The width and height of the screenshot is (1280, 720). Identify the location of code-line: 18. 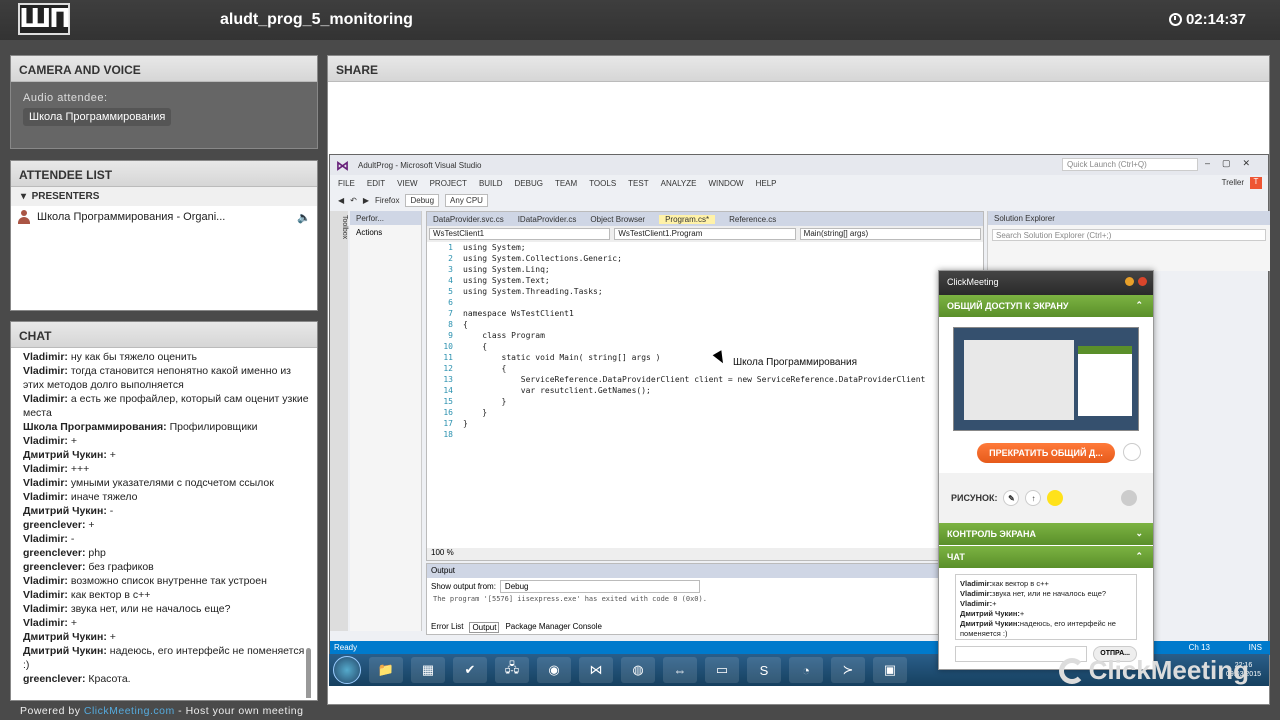
(448, 434).